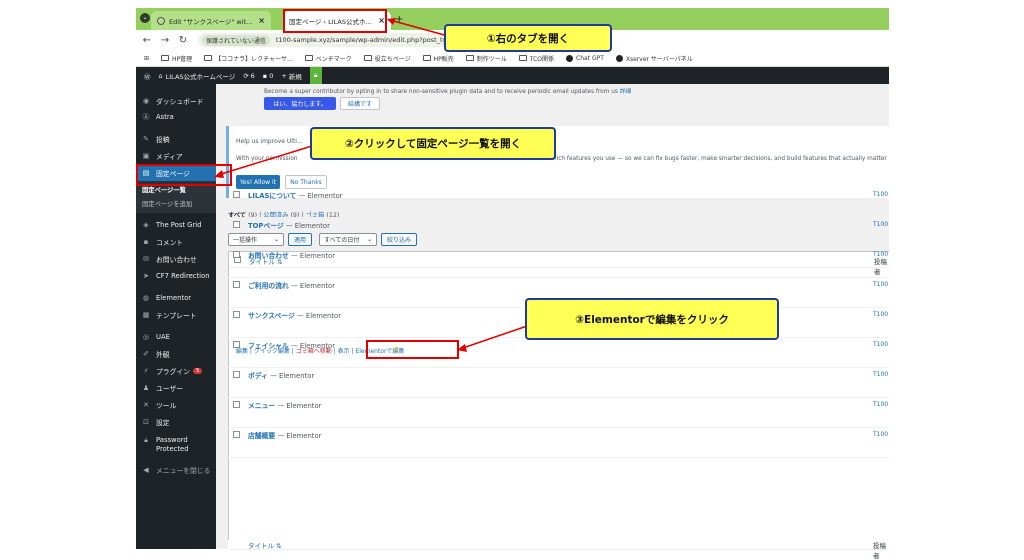 The image size is (1024, 560). What do you see at coordinates (495, 337) in the screenshot?
I see `arrow-step3` at bounding box center [495, 337].